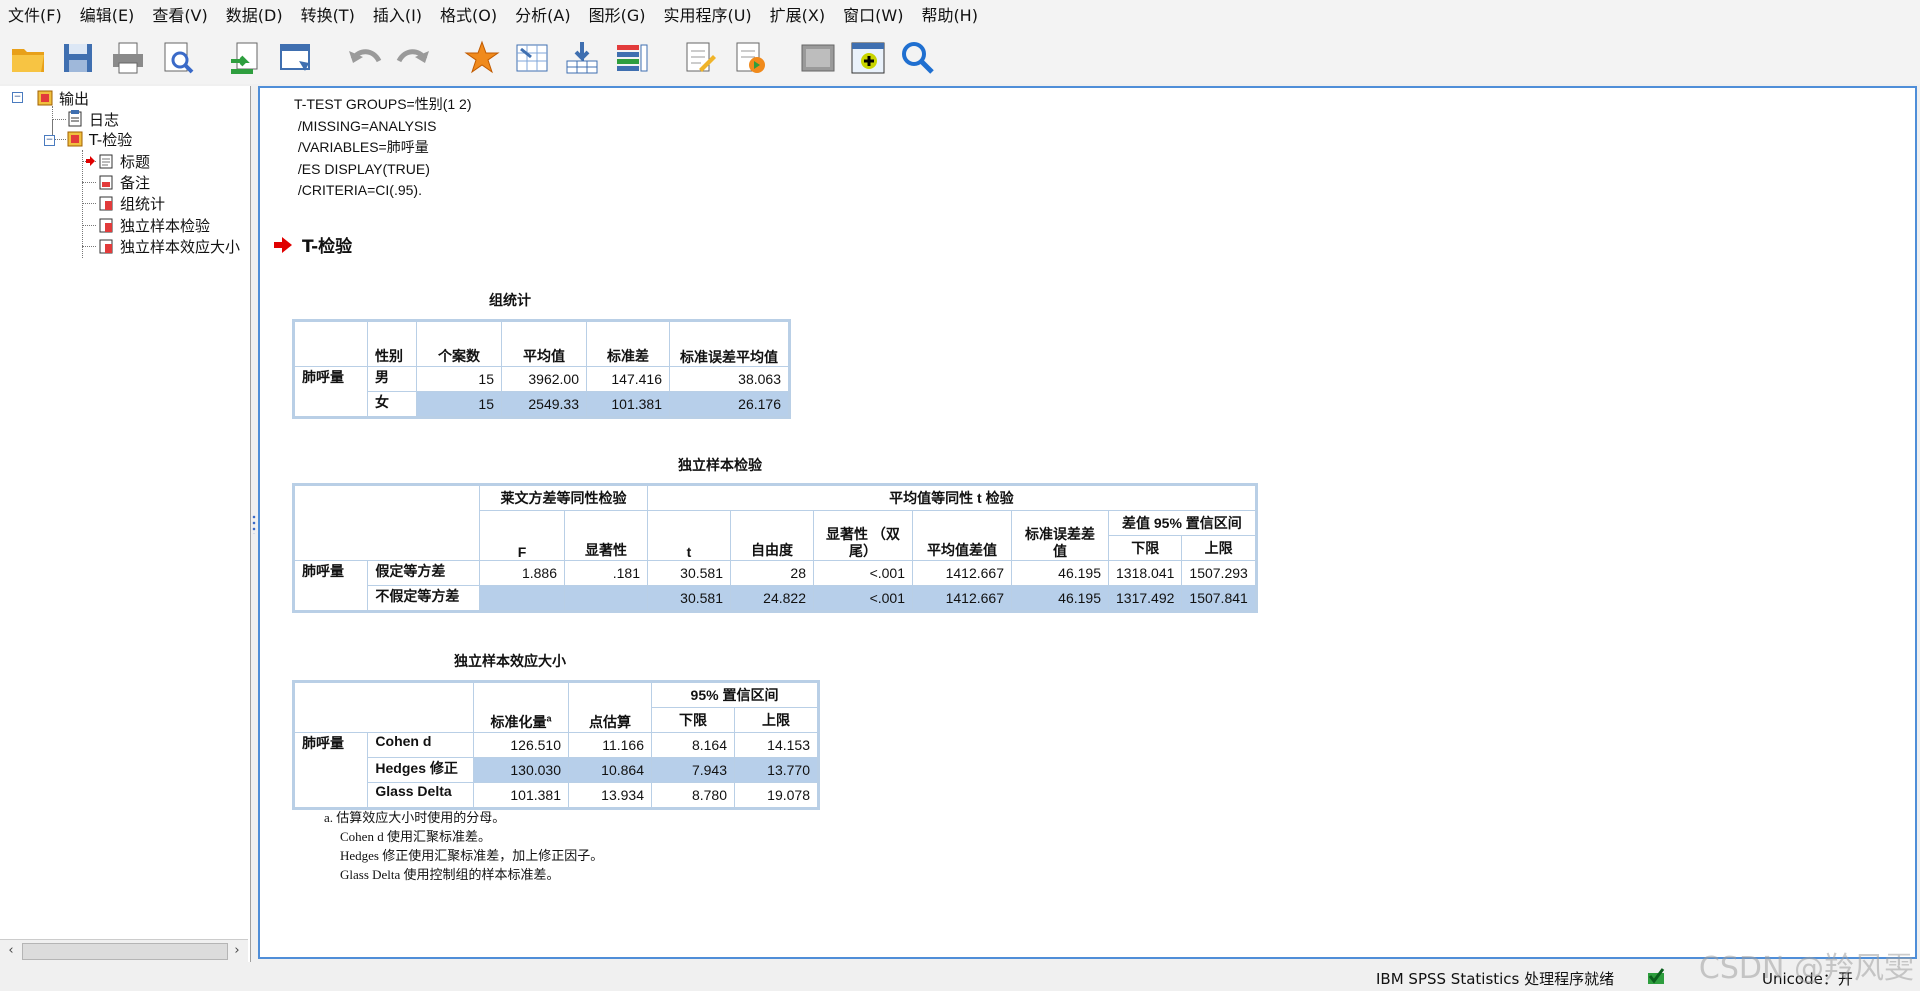  What do you see at coordinates (610, 795) in the screenshot?
I see `cell-pt: 13.934` at bounding box center [610, 795].